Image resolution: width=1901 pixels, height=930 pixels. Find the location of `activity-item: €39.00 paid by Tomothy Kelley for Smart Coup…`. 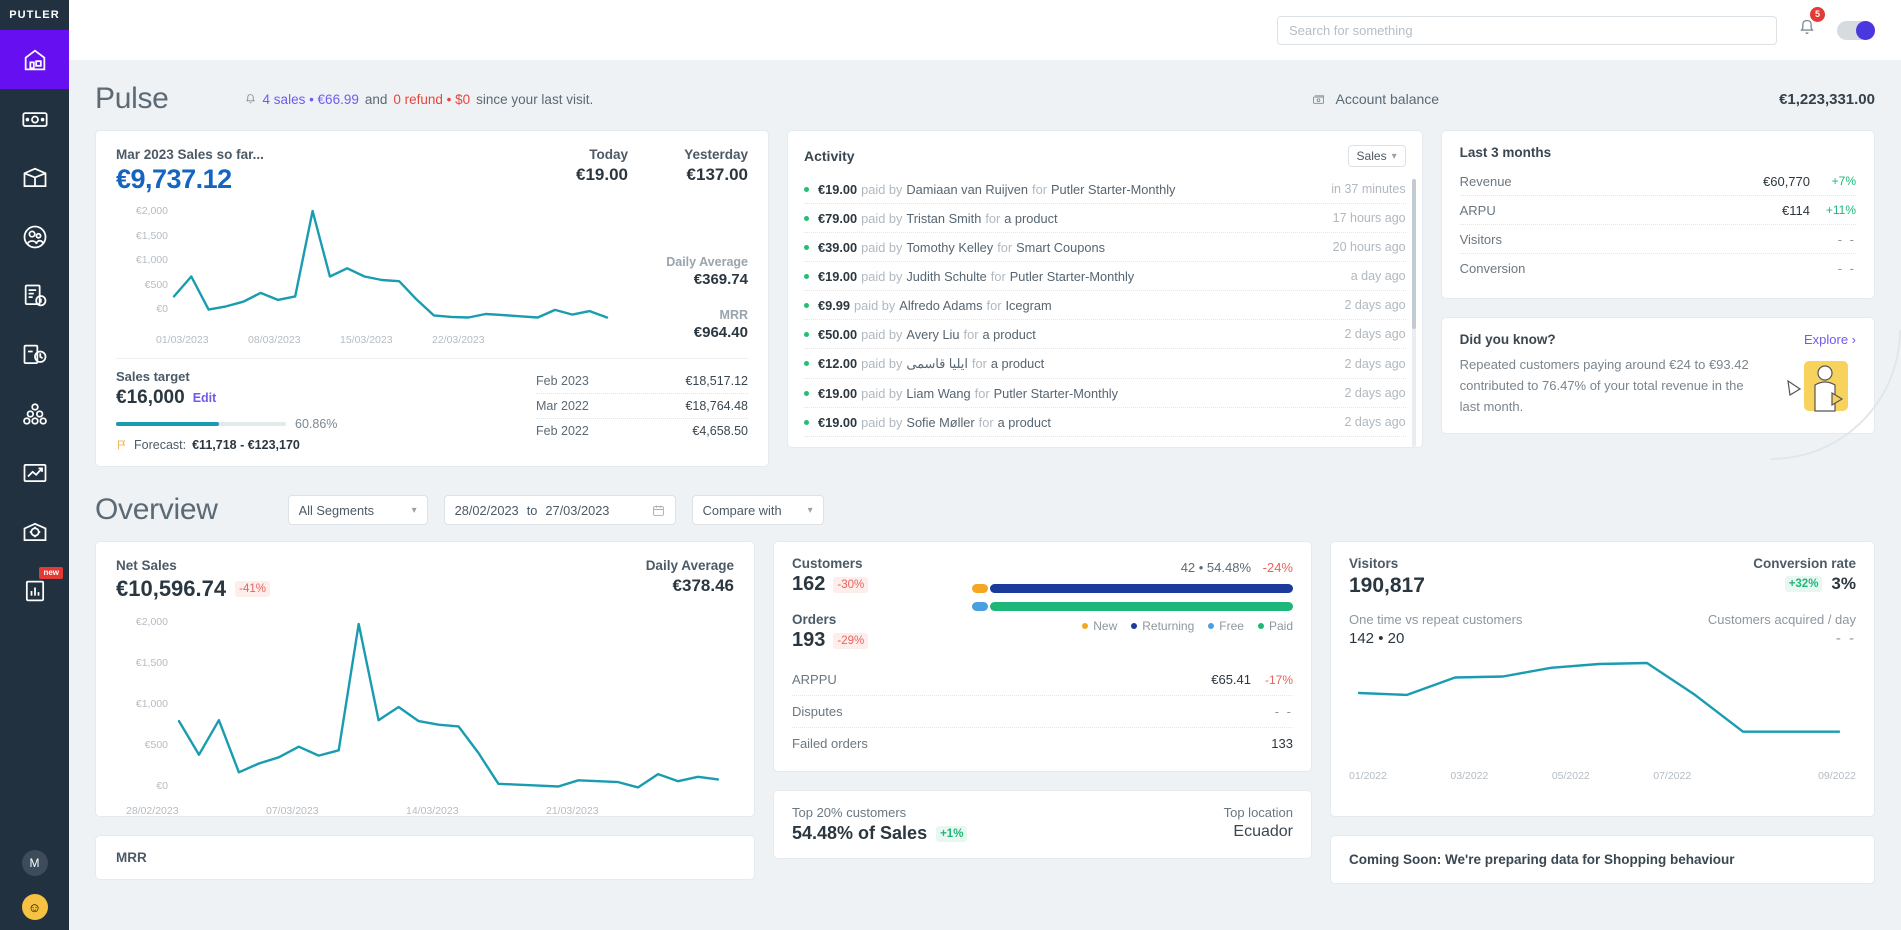

activity-item: €39.00 paid by Tomothy Kelley for Smart Coup… is located at coordinates (1105, 247).